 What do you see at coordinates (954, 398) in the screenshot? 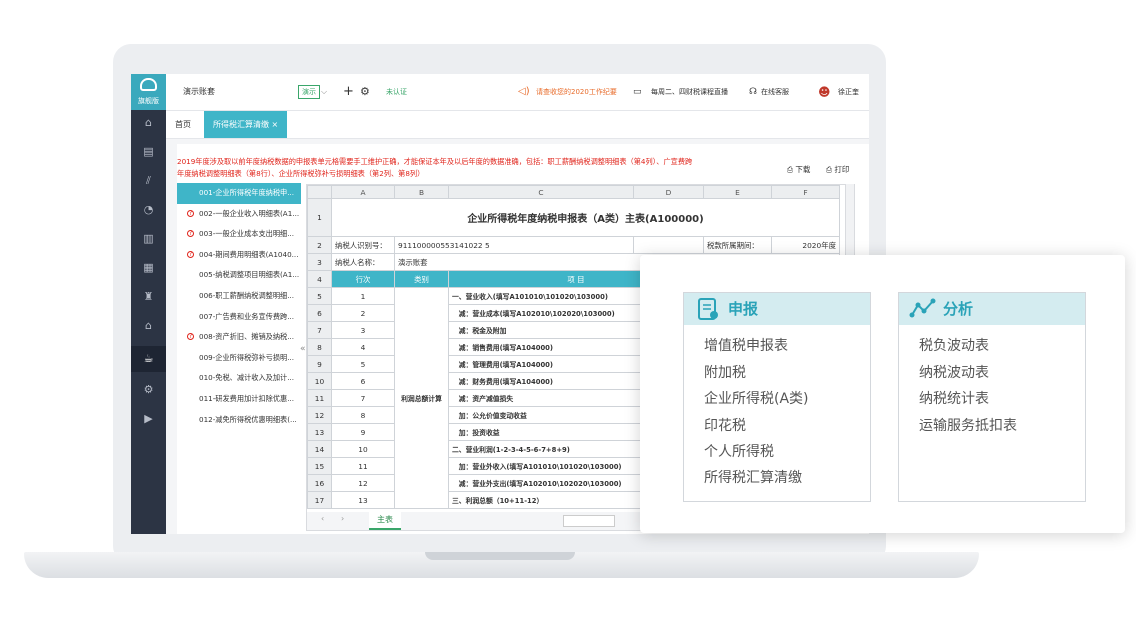
I see `menu-item-tax-stats: 纳税统计表` at bounding box center [954, 398].